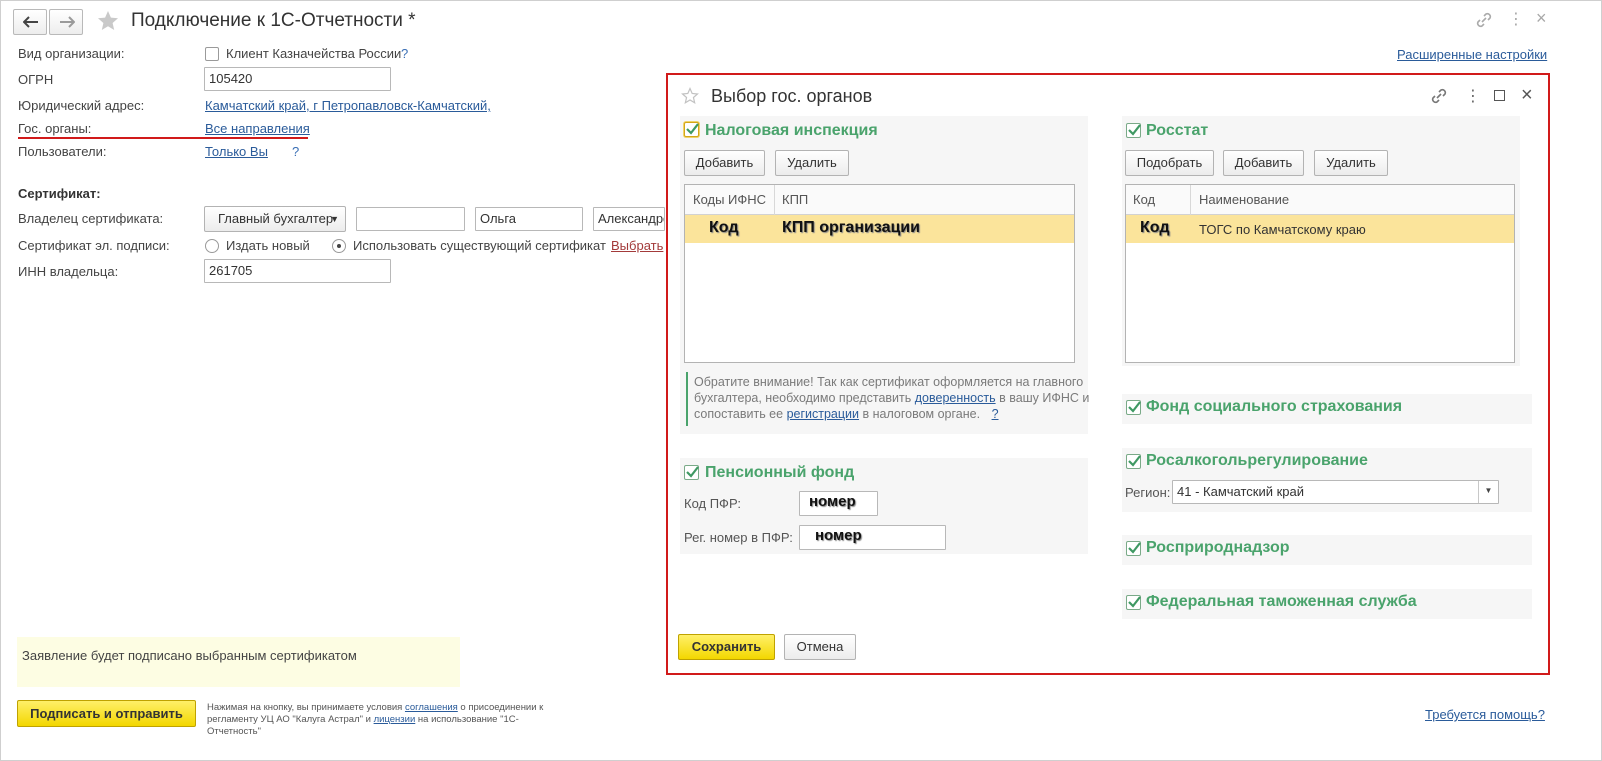 This screenshot has height=761, width=1602. I want to click on tax-row-code: Код, so click(724, 227).